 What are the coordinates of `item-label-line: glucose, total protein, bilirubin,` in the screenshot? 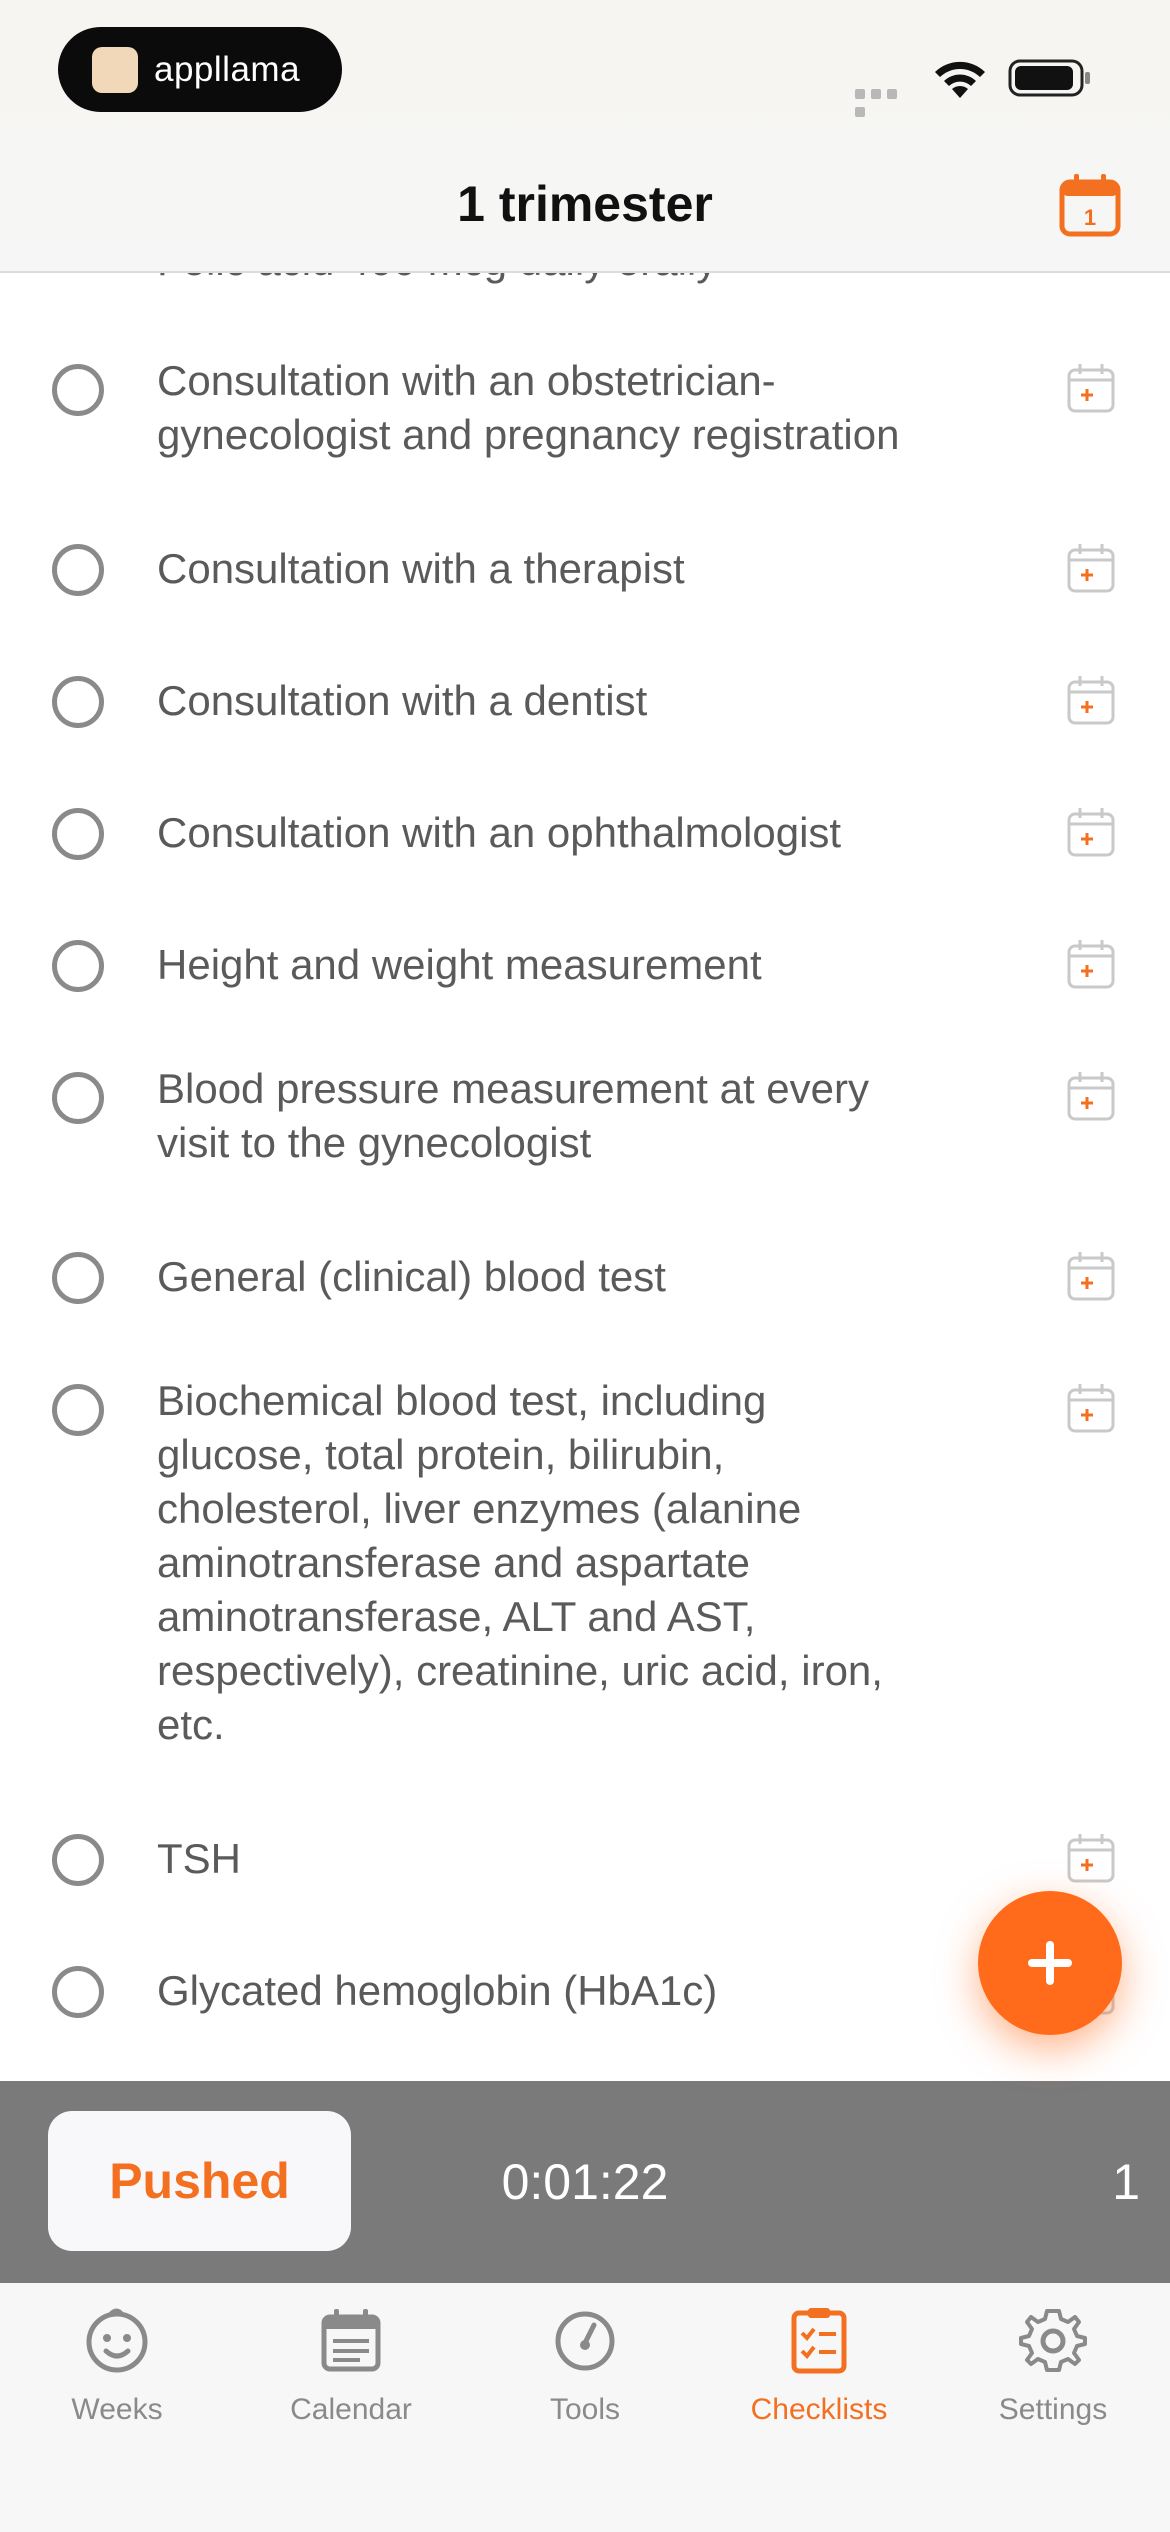 It's located at (441, 1454).